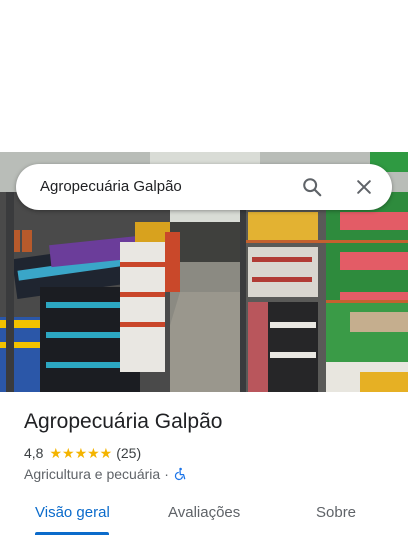 The width and height of the screenshot is (408, 544). I want to click on search-button, so click(312, 187).